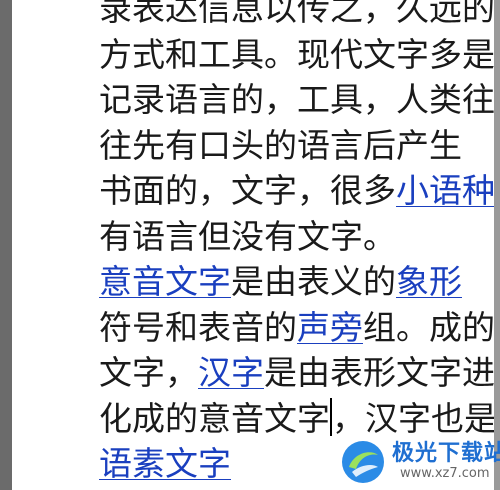 The height and width of the screenshot is (490, 500). What do you see at coordinates (198, 327) in the screenshot?
I see `text-run: 符号和表音的` at bounding box center [198, 327].